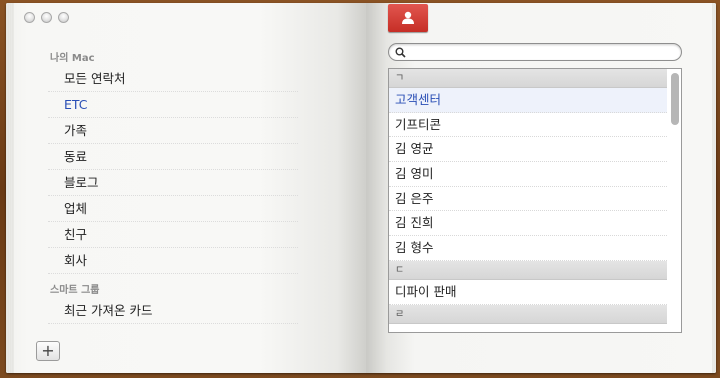 The height and width of the screenshot is (378, 720). I want to click on index-separator: ㄱ, so click(528, 78).